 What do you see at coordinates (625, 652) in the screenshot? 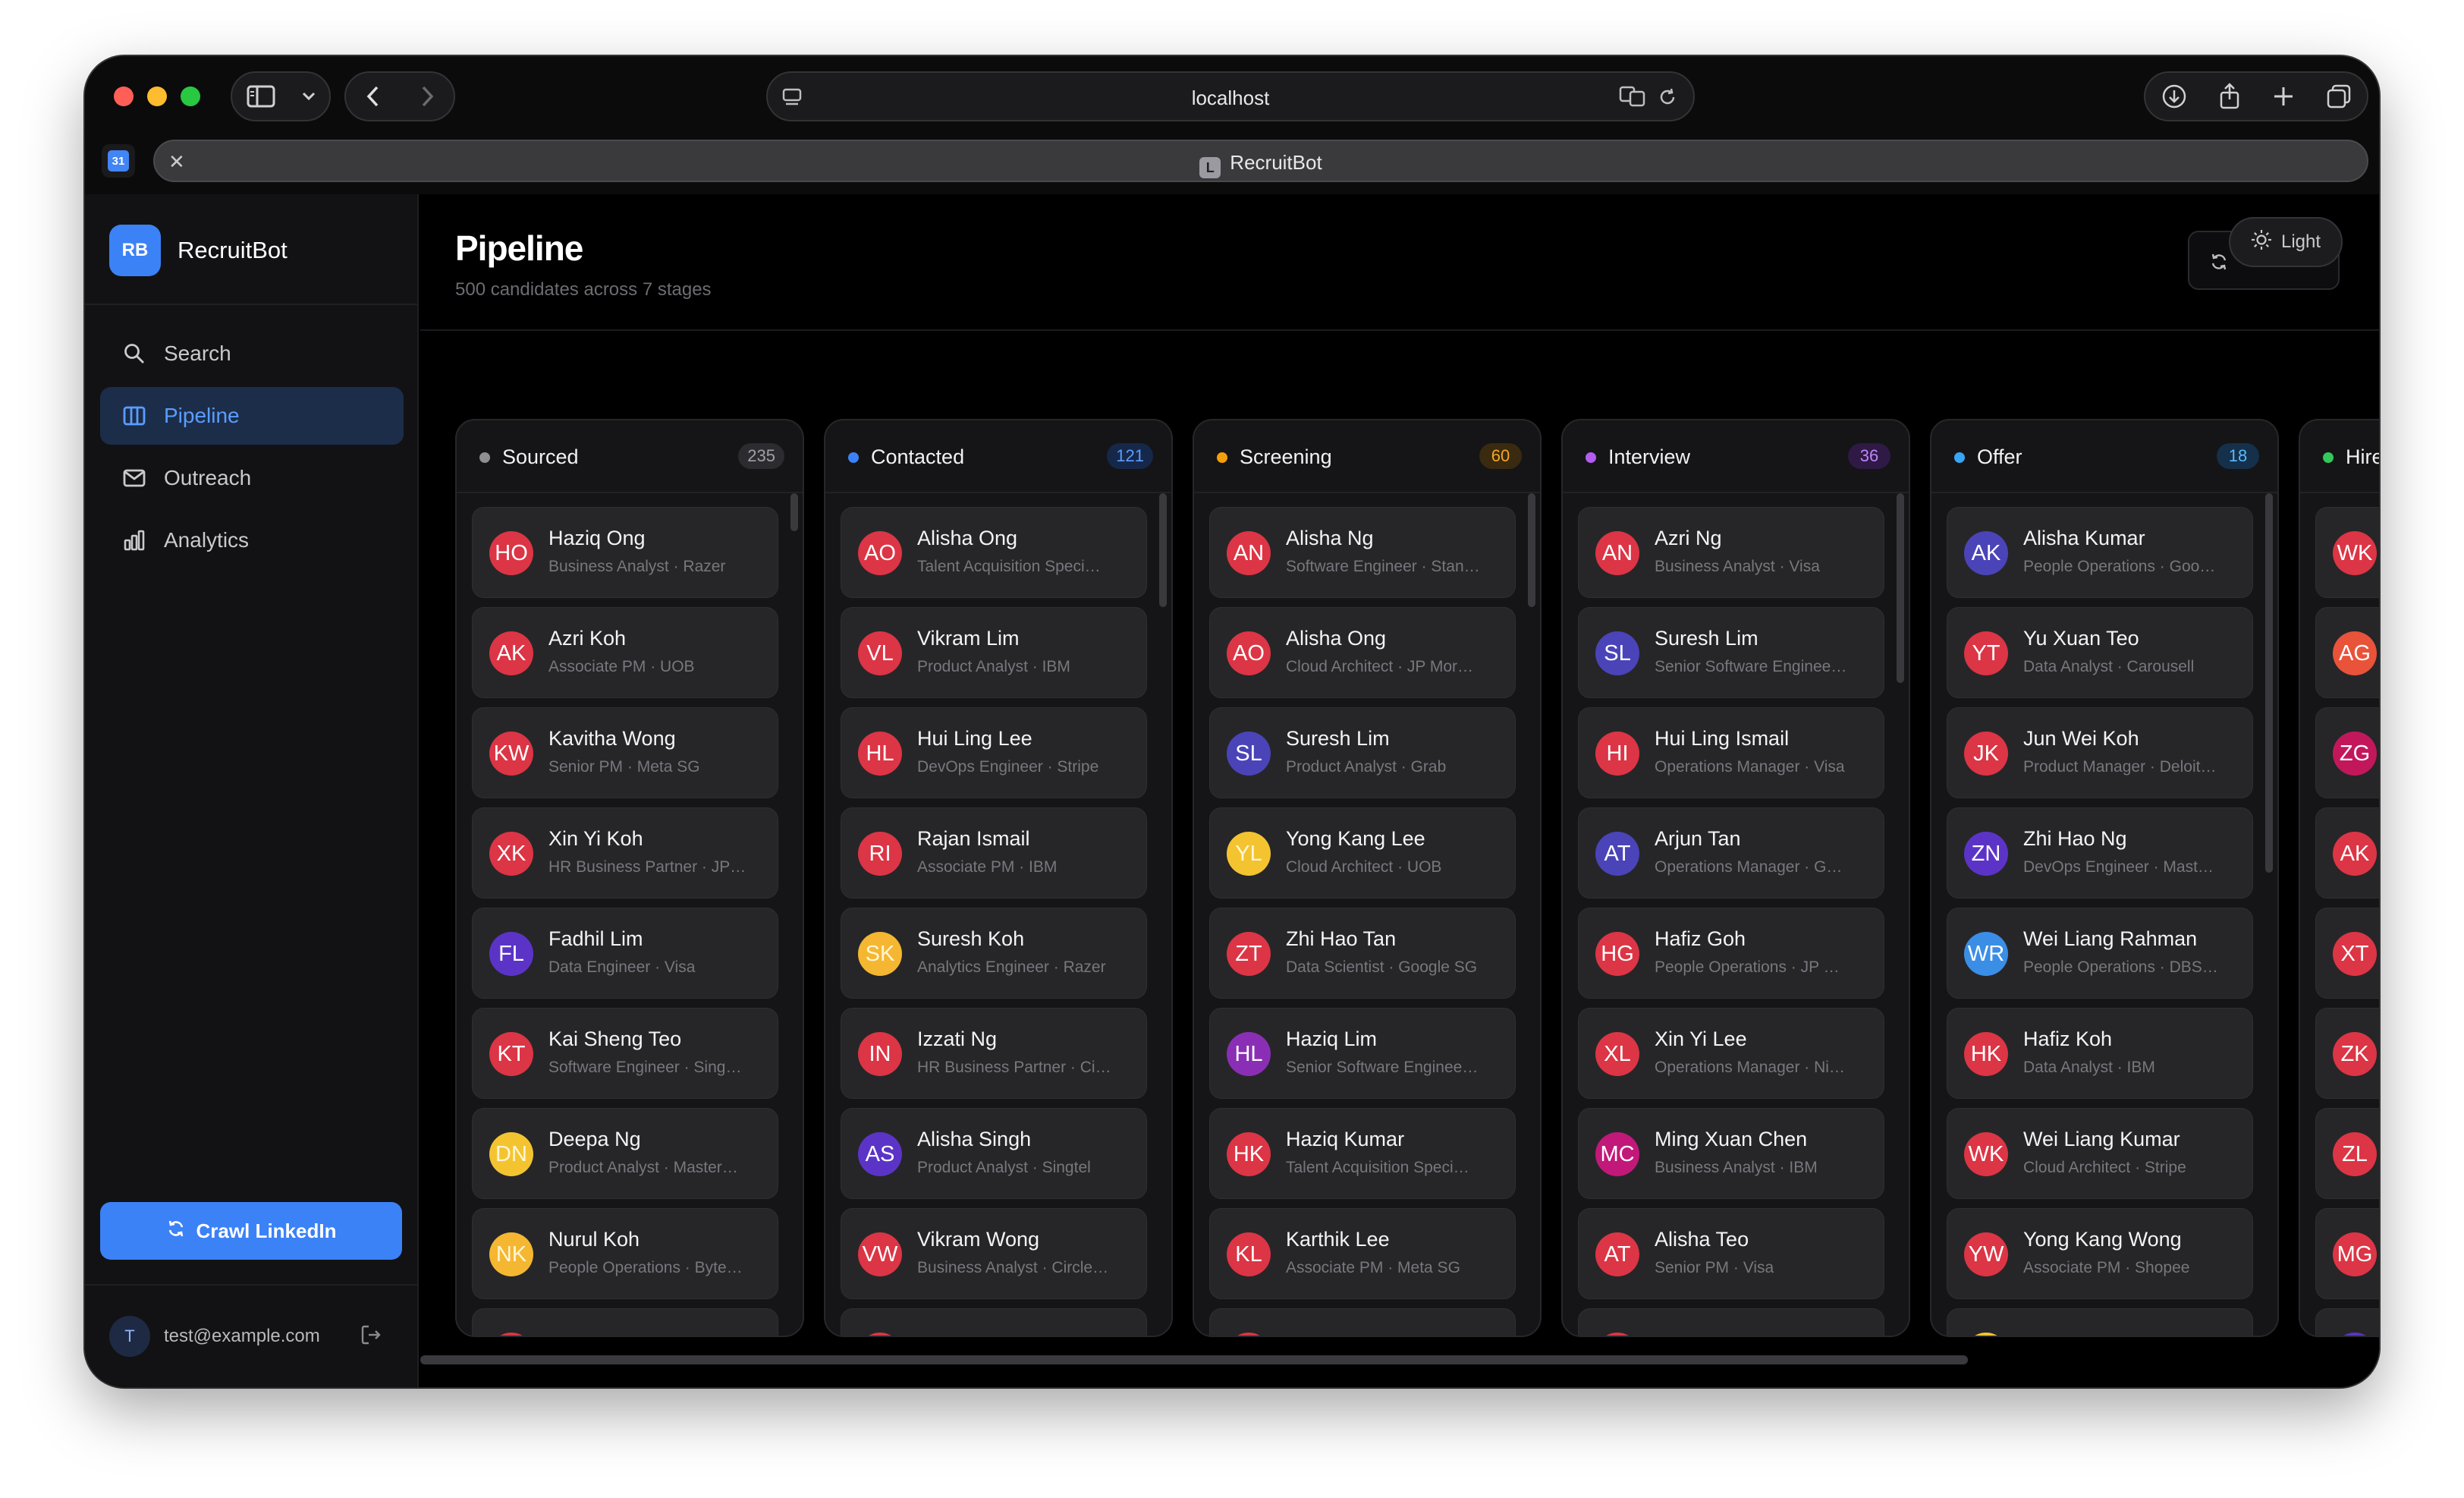
I see `candidate-card: AK Azri Koh Associate PM · UOB` at bounding box center [625, 652].